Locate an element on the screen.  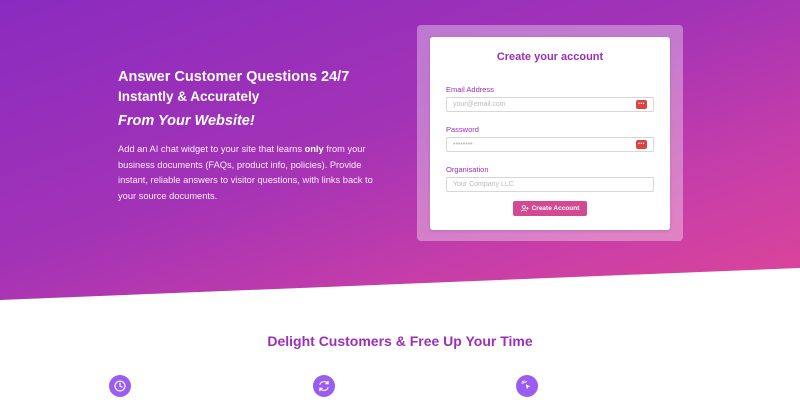
form-title: Create your account is located at coordinates (550, 57).